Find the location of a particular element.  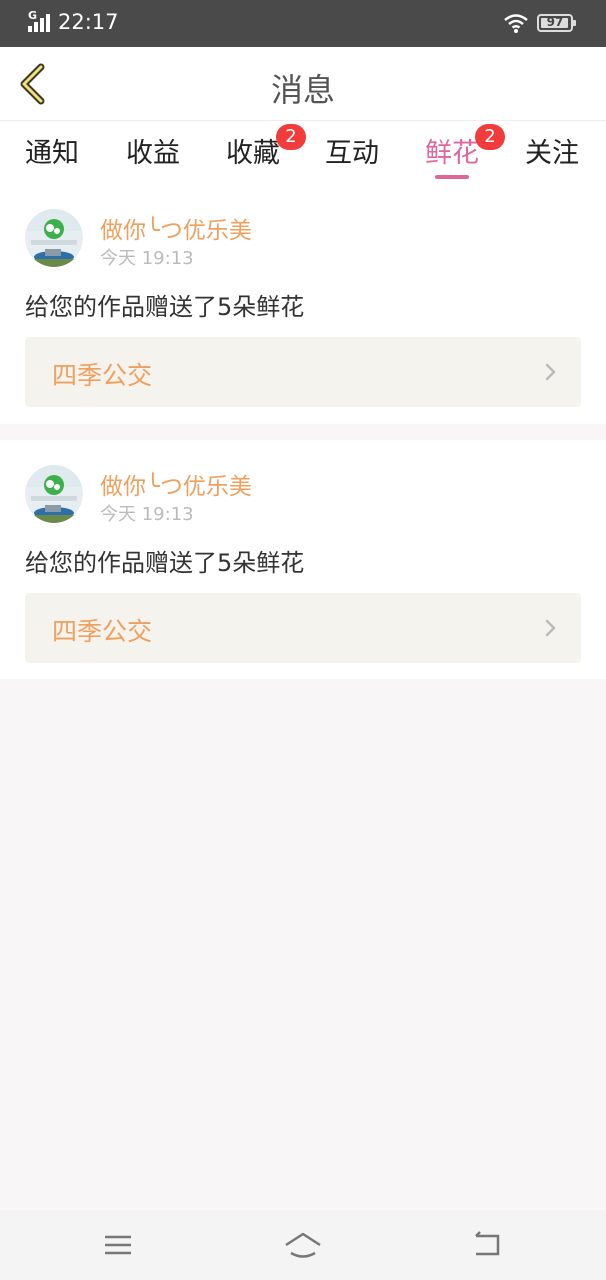

network-type: G is located at coordinates (33, 15).